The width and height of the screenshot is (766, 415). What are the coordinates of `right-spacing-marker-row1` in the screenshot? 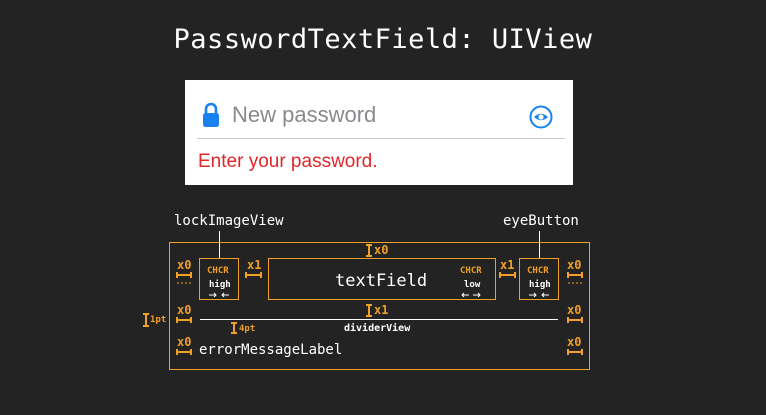 It's located at (575, 278).